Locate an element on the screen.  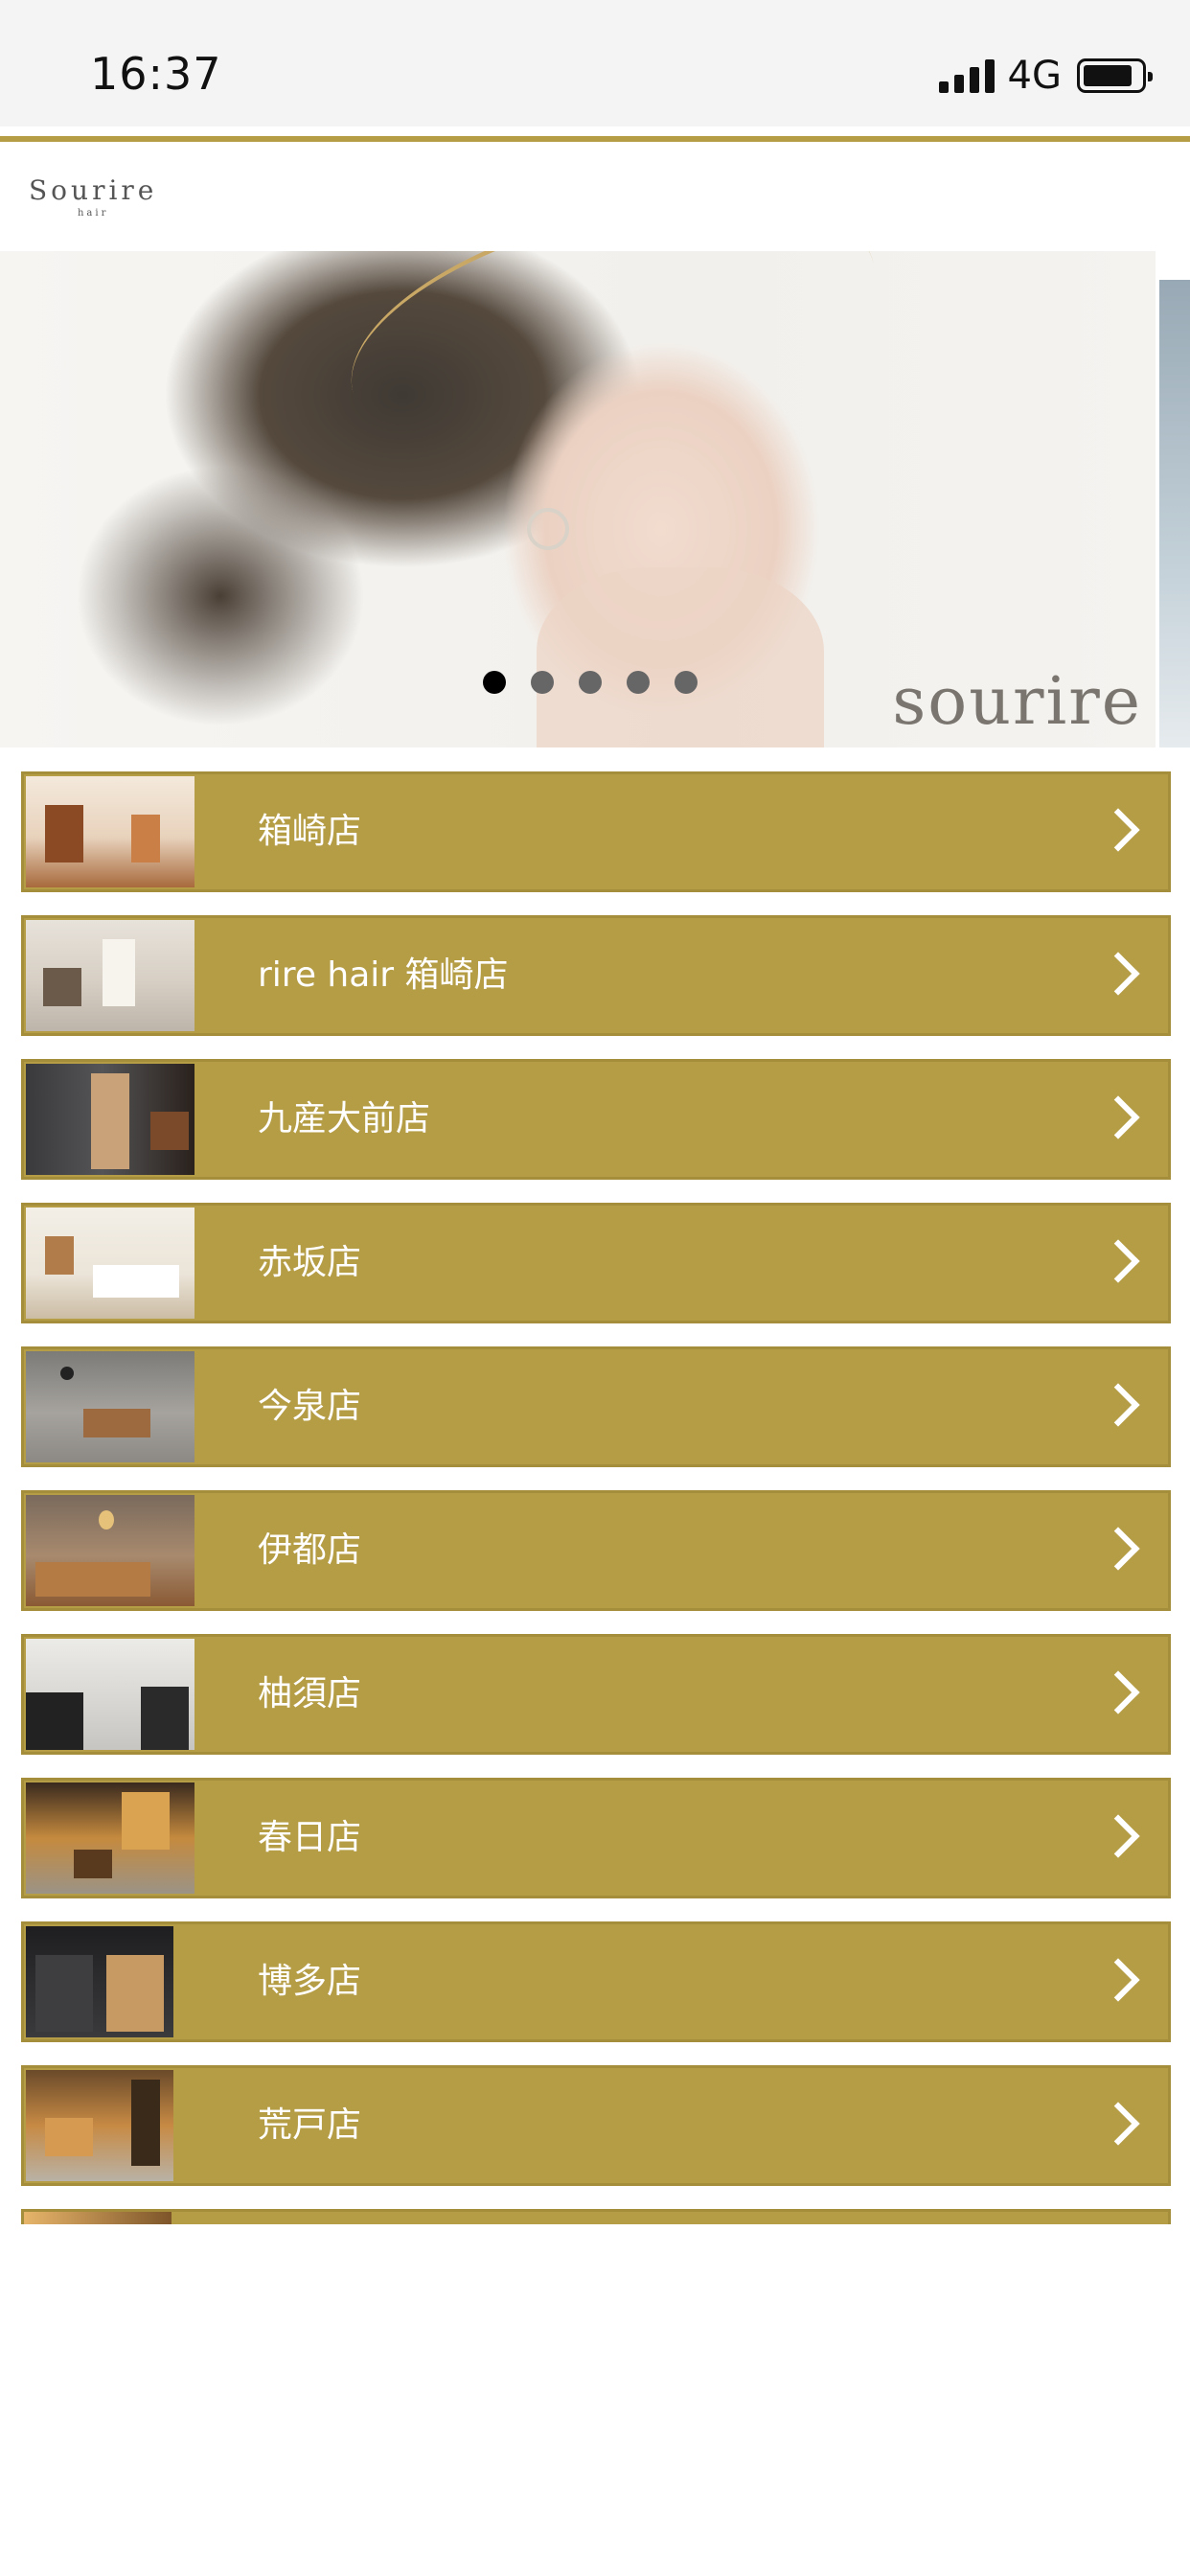
hero-image-skin is located at coordinates (681, 657).